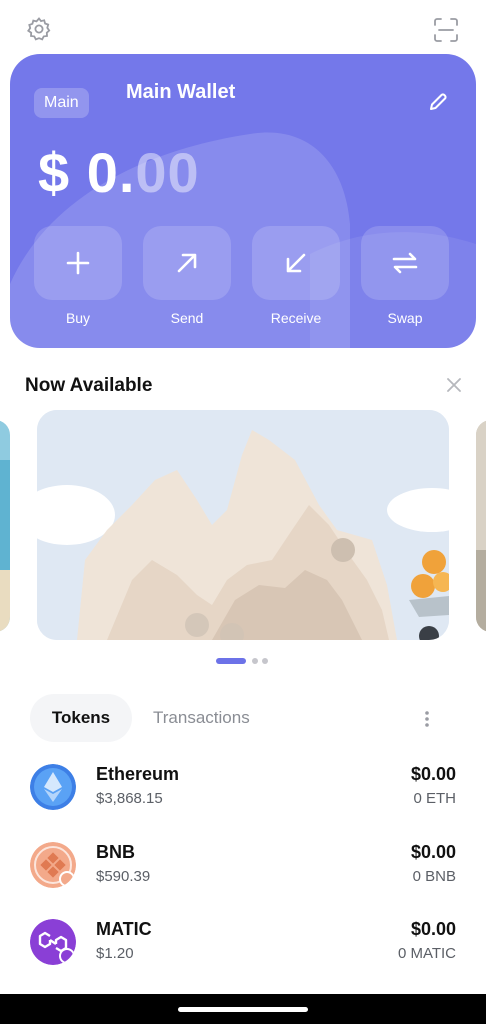 This screenshot has width=486, height=1024. What do you see at coordinates (89, 385) in the screenshot?
I see `section-heading: Now Available` at bounding box center [89, 385].